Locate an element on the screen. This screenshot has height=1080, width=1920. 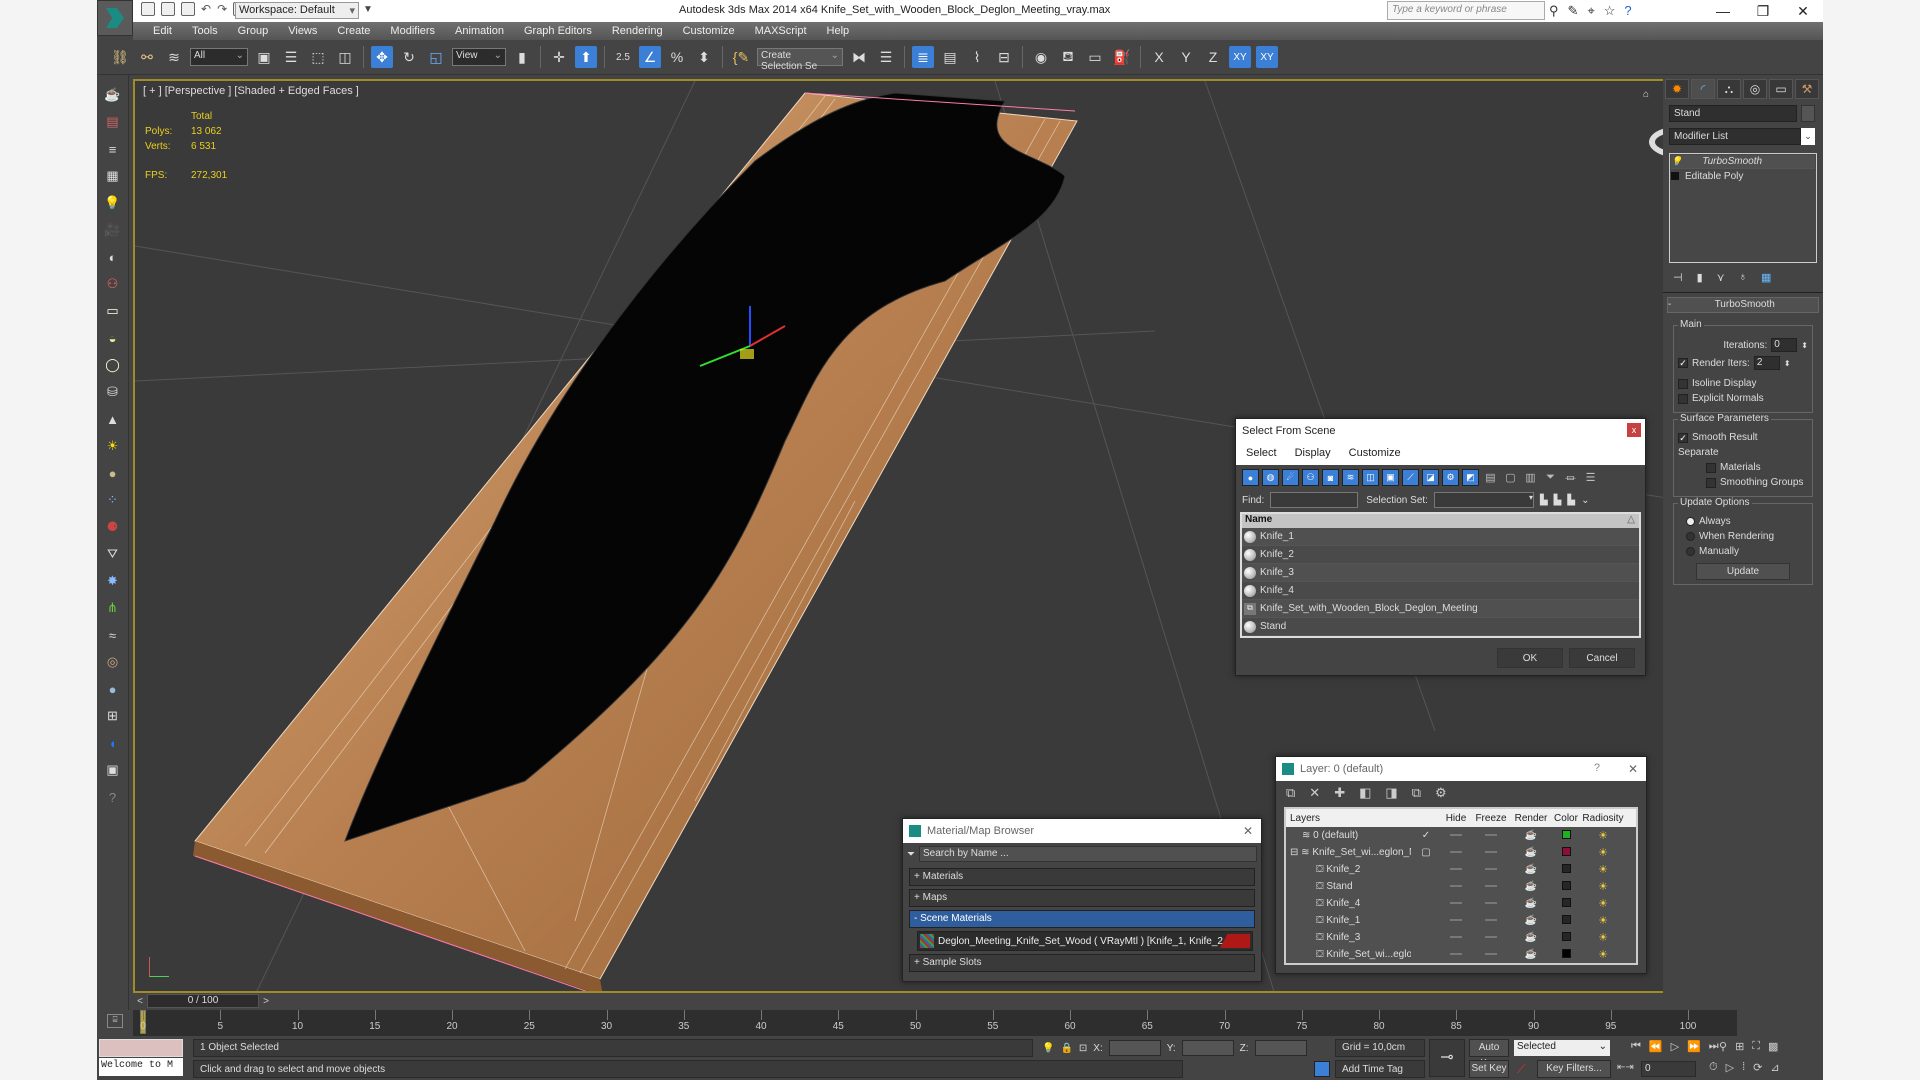
current-frame-field: 0 is located at coordinates (1668, 1069).